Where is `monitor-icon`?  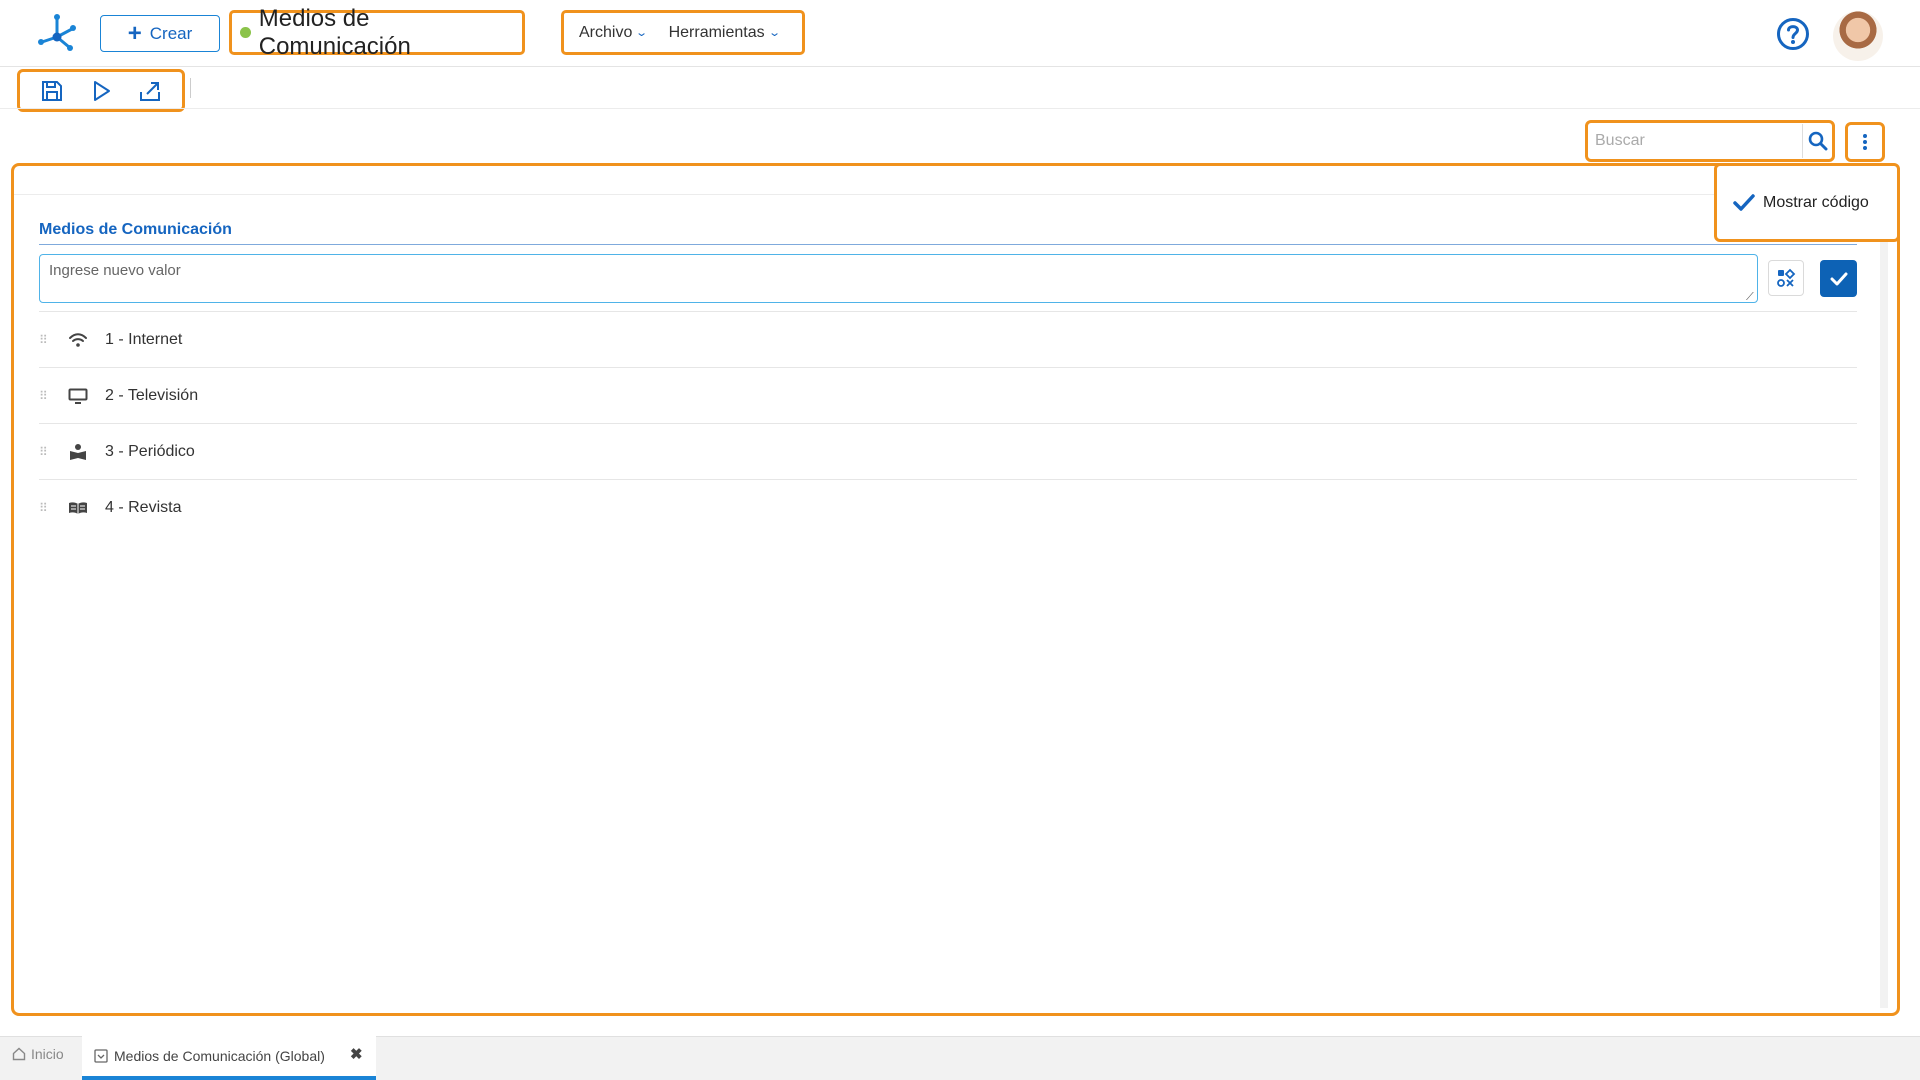 monitor-icon is located at coordinates (78, 396).